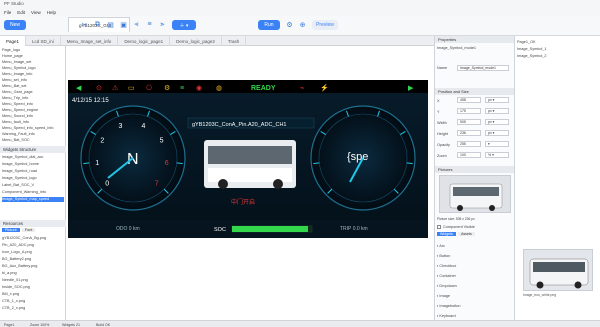 The height and width of the screenshot is (327, 600). What do you see at coordinates (469, 111) in the screenshot?
I see `field-input: 175` at bounding box center [469, 111].